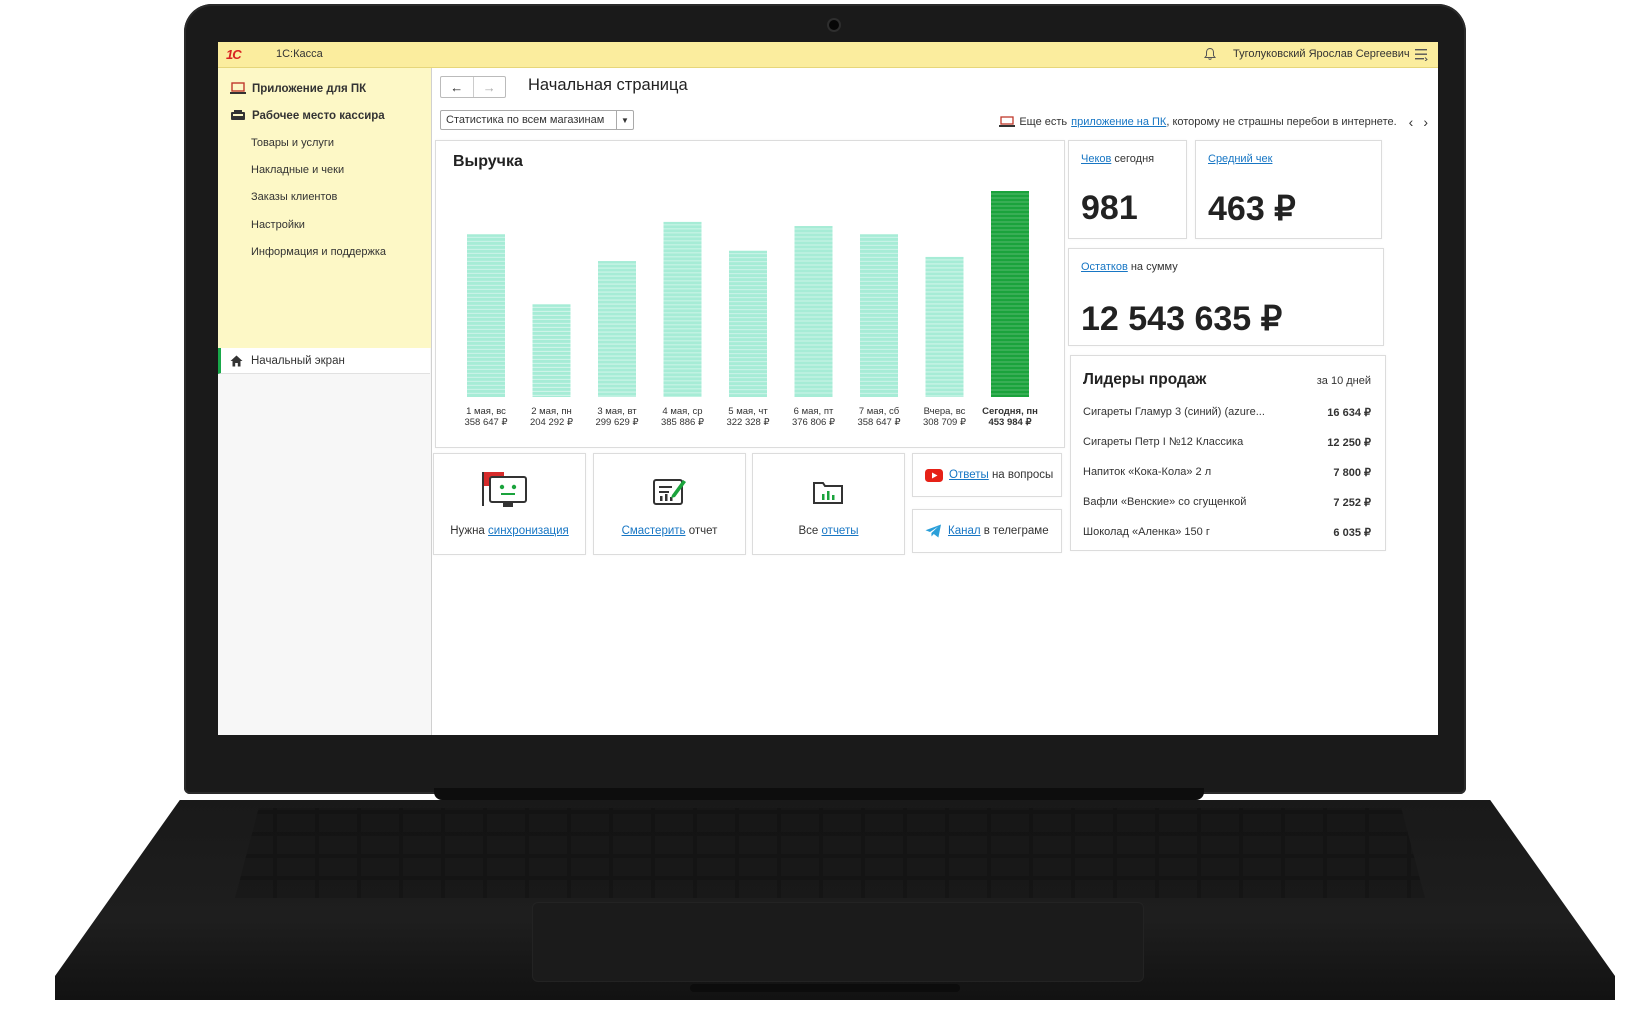 This screenshot has width=1640, height=1014. I want to click on telegram-icon, so click(933, 531).